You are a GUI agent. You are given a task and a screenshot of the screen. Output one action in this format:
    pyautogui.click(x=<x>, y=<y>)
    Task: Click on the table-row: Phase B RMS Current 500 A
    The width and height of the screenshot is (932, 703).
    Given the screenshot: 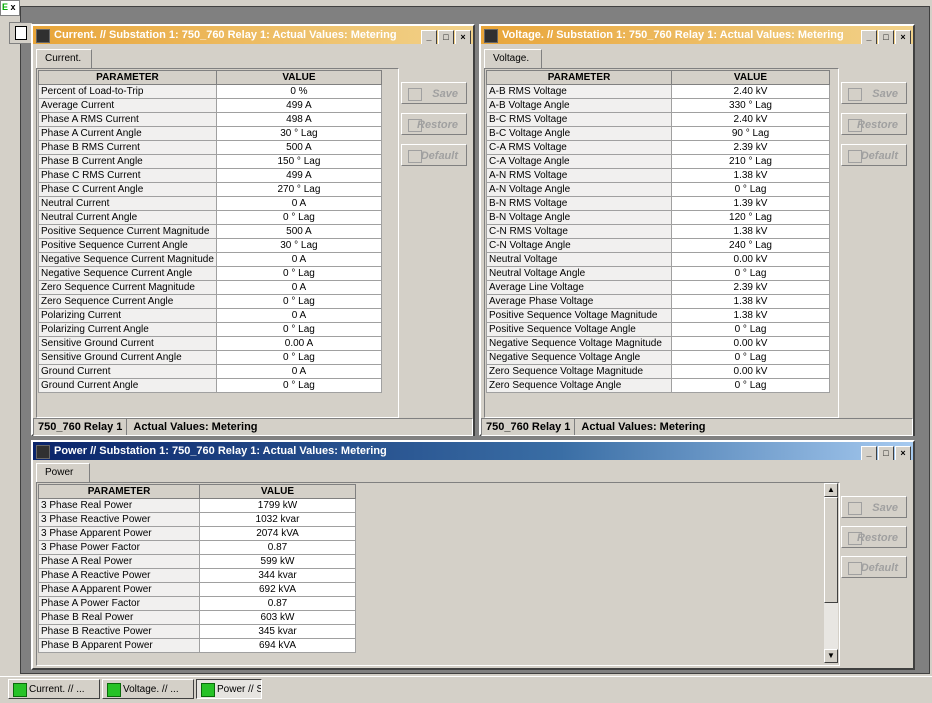 What is the action you would take?
    pyautogui.click(x=210, y=147)
    